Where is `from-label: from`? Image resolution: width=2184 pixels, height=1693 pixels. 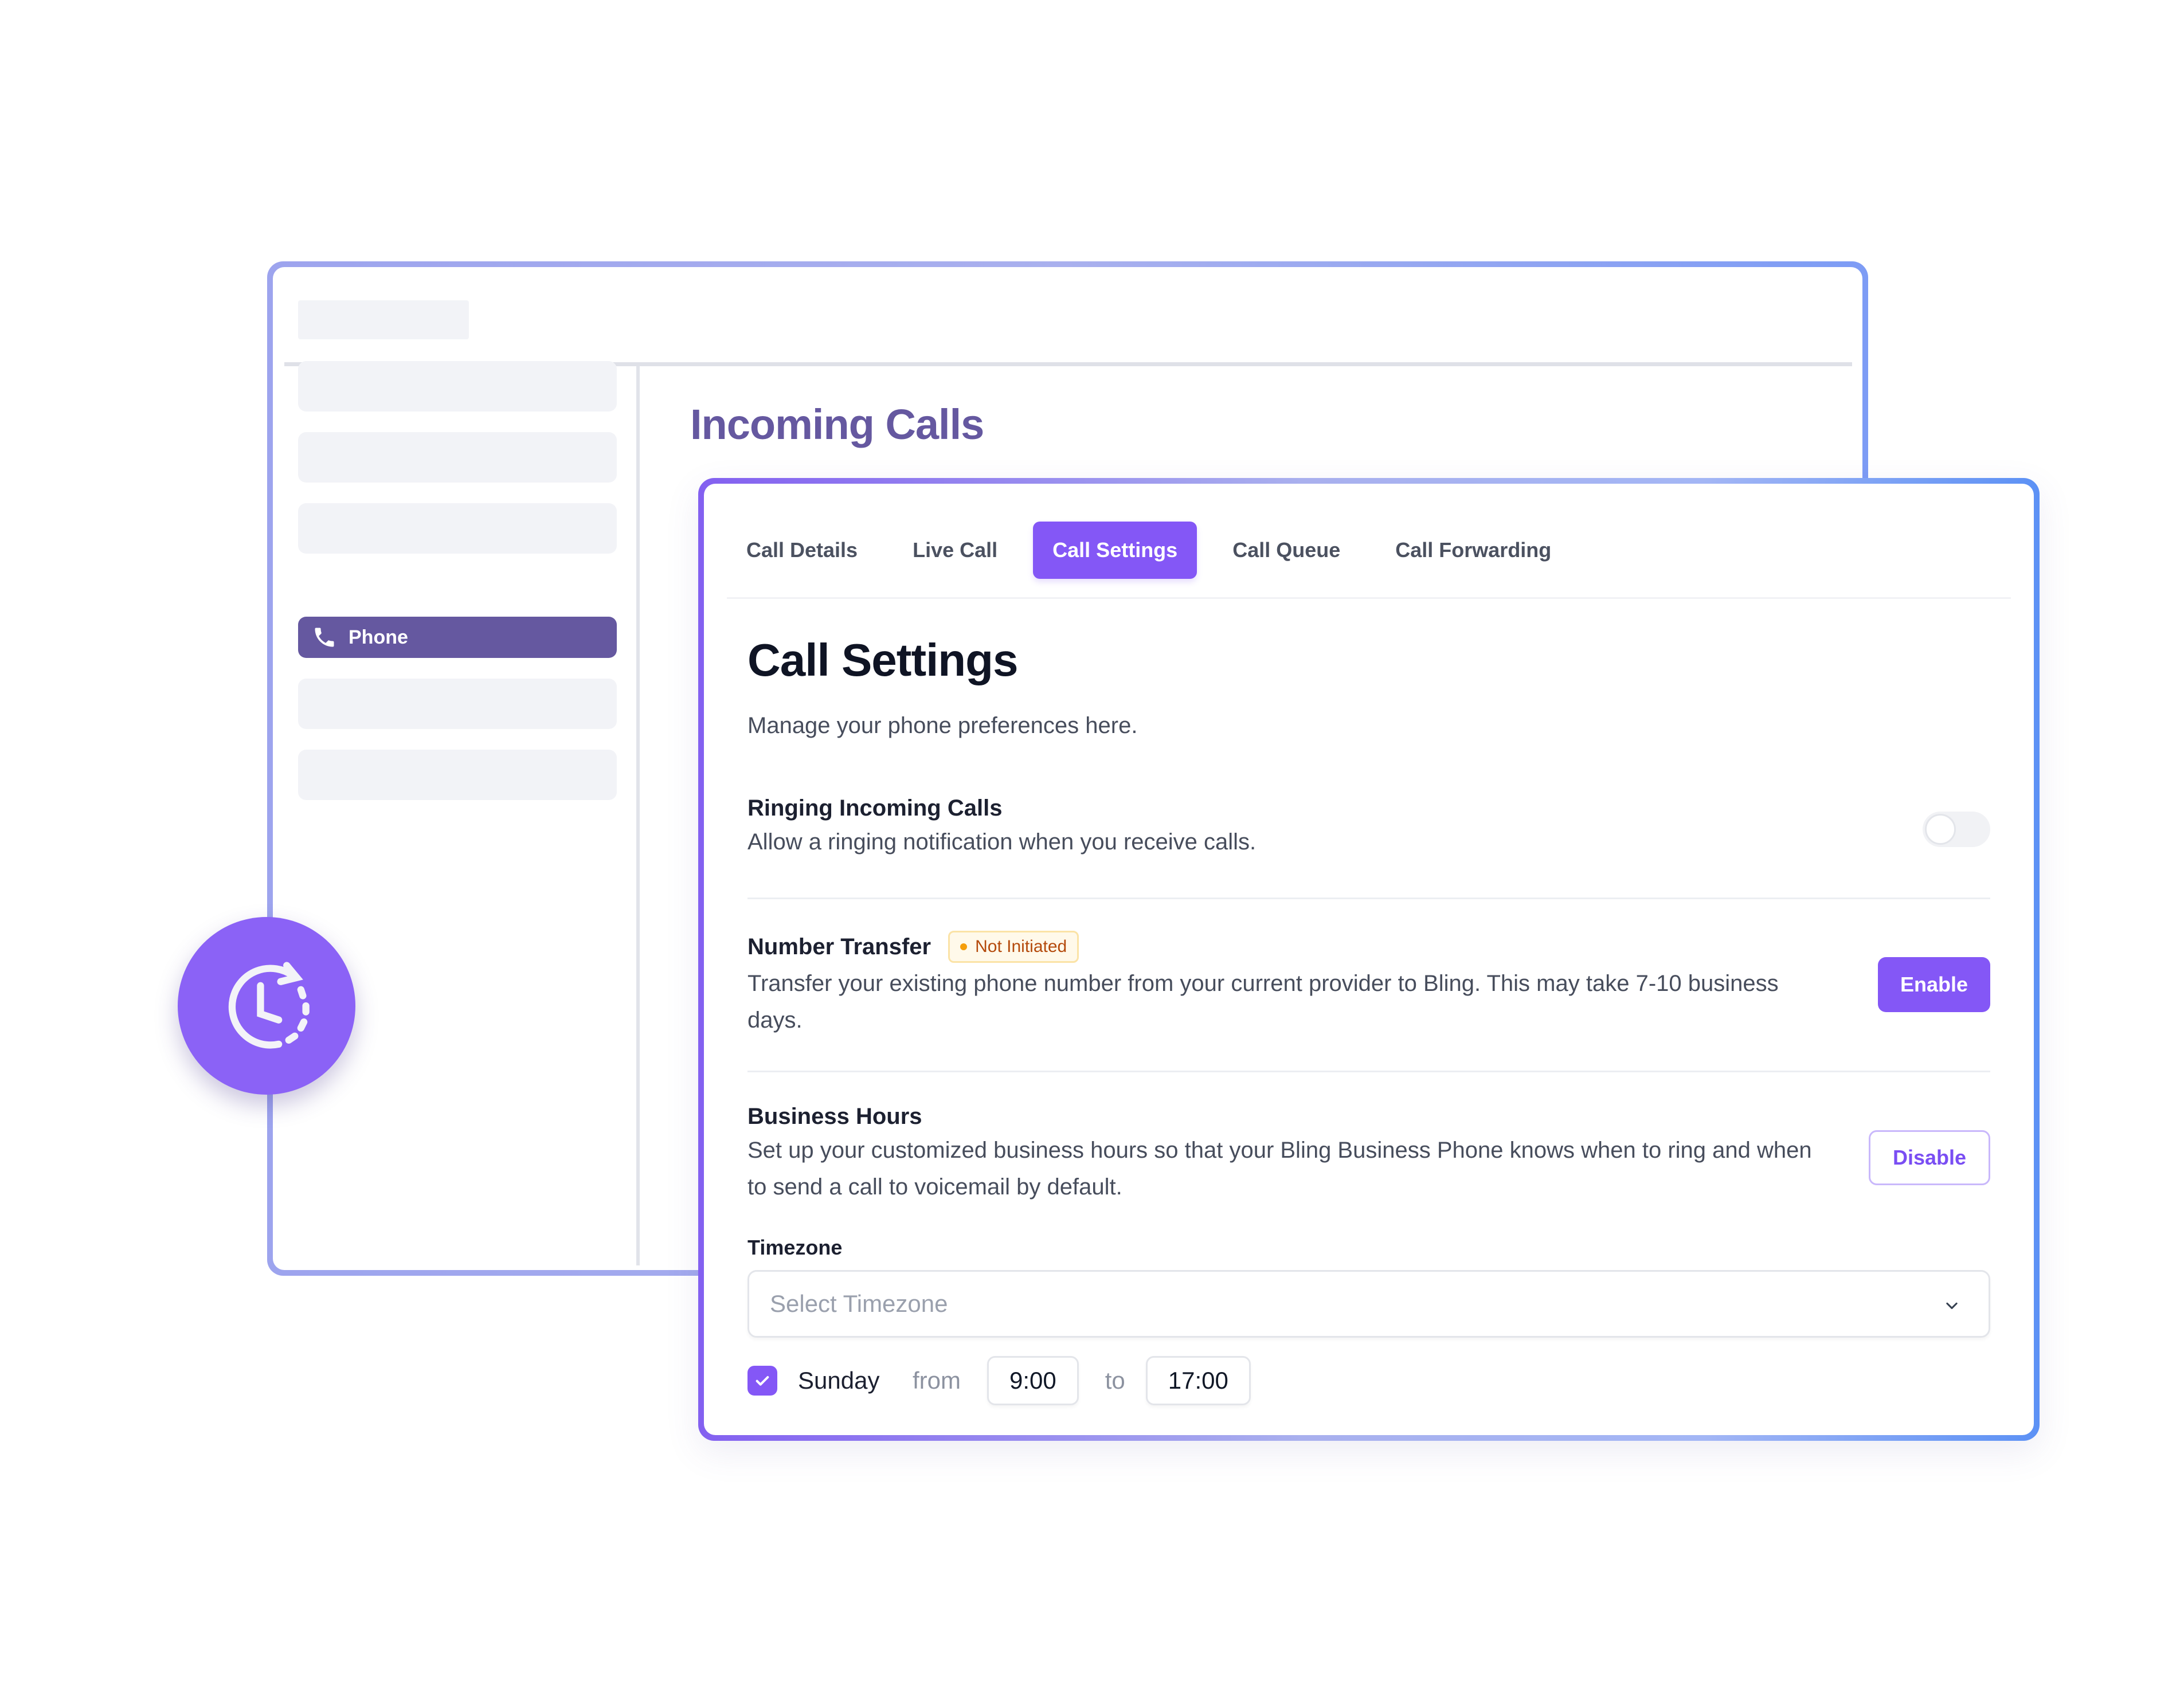
from-label: from is located at coordinates (937, 1381).